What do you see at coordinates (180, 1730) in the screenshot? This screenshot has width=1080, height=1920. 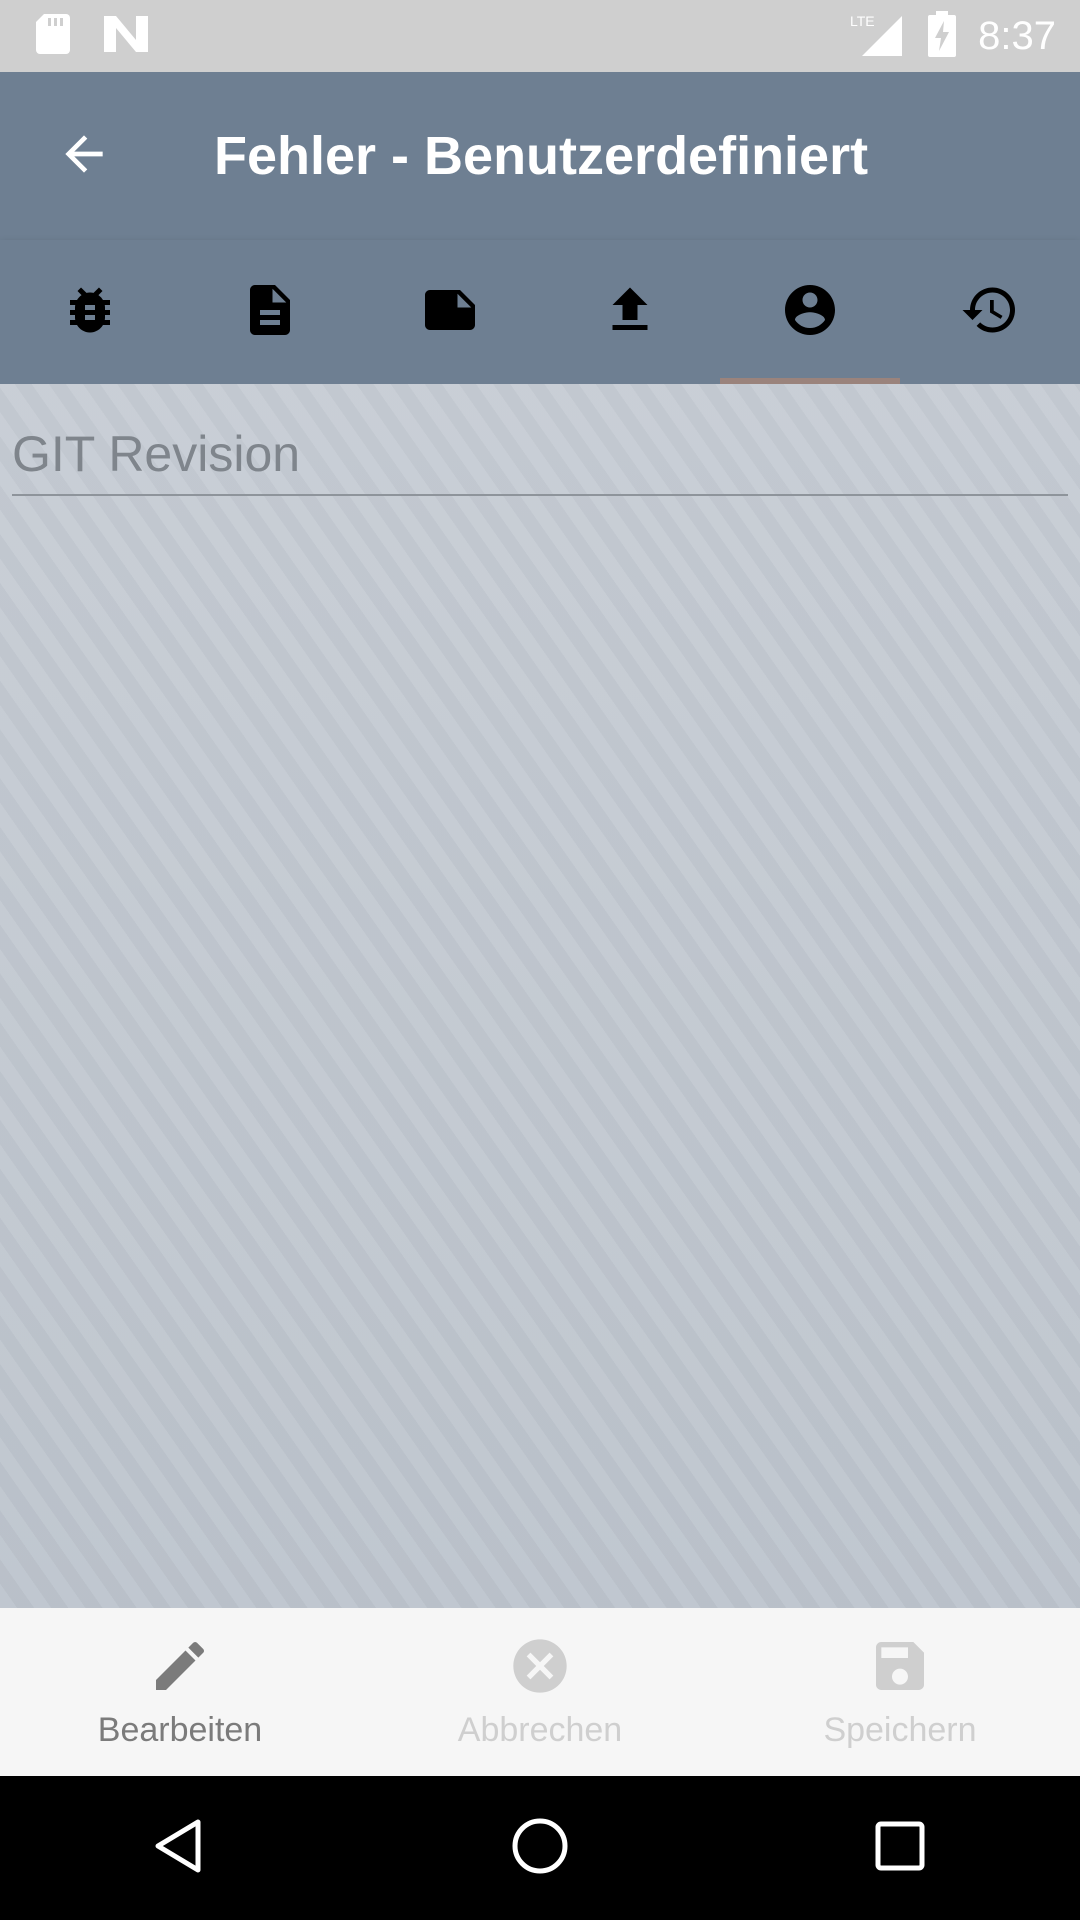 I see `edit-label: Bearbeiten` at bounding box center [180, 1730].